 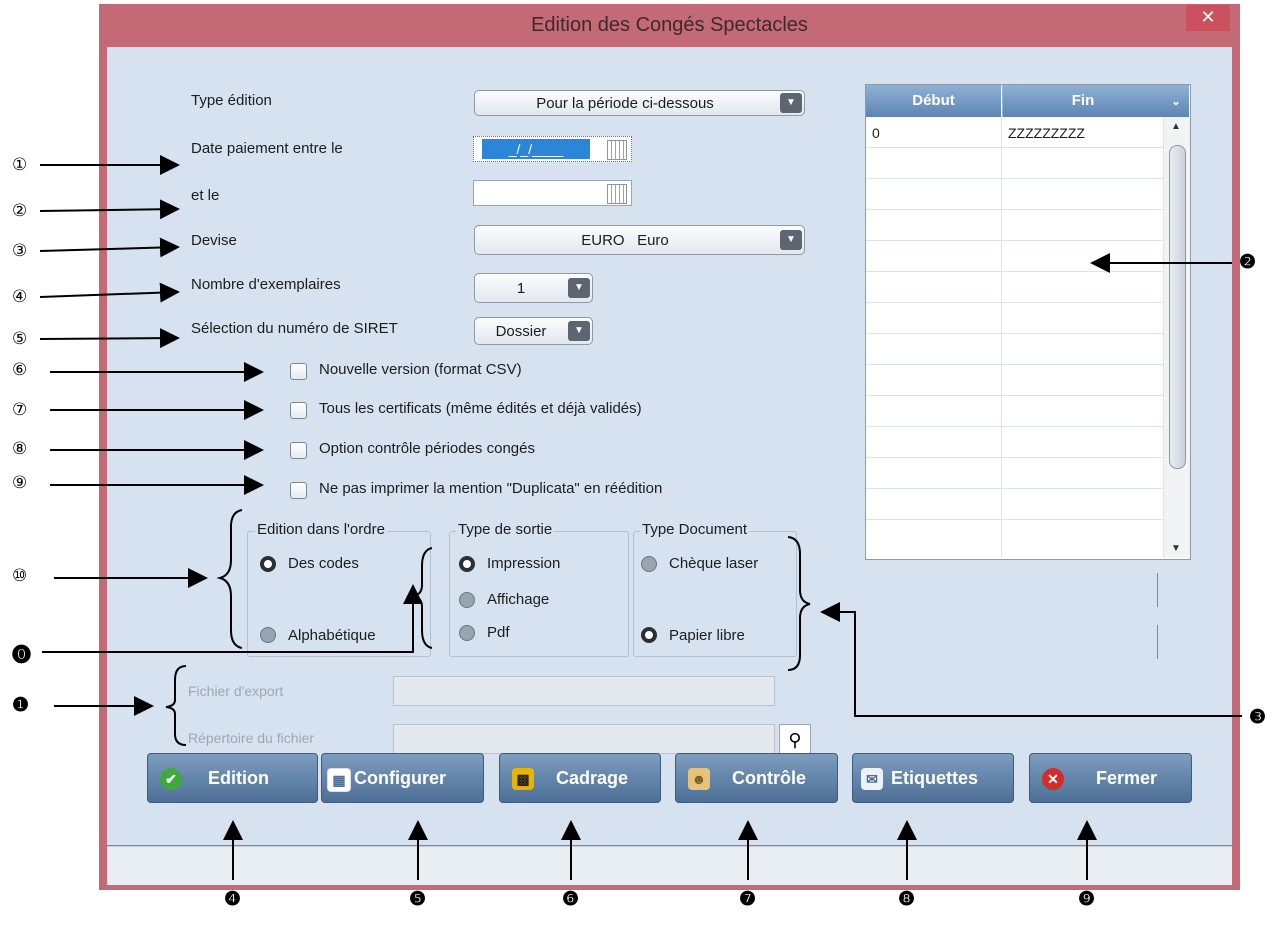 What do you see at coordinates (907, 899) in the screenshot?
I see `annotation-label: ❽` at bounding box center [907, 899].